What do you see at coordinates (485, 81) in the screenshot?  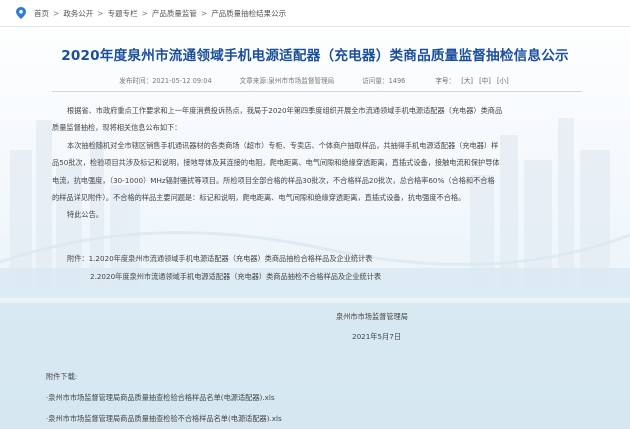 I see `font-size-medium-button: [中]` at bounding box center [485, 81].